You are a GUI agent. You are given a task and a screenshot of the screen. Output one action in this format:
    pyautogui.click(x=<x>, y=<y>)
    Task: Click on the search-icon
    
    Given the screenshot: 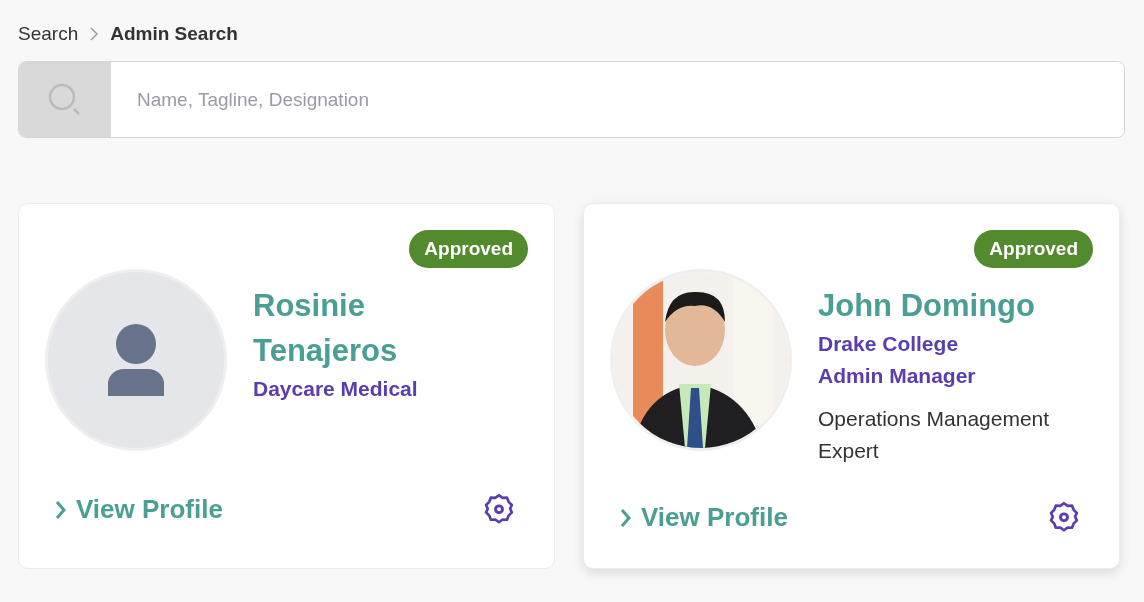 What is the action you would take?
    pyautogui.click(x=65, y=99)
    